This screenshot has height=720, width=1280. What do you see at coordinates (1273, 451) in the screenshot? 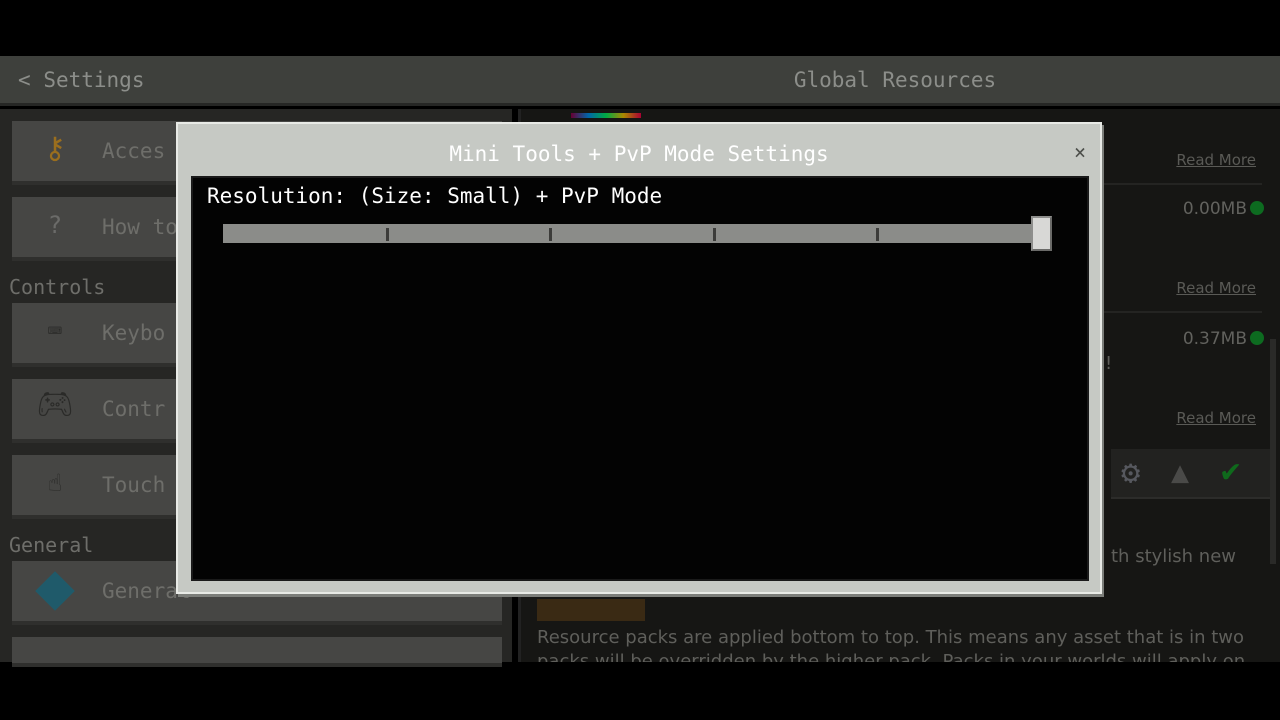
I see `scrollbar` at bounding box center [1273, 451].